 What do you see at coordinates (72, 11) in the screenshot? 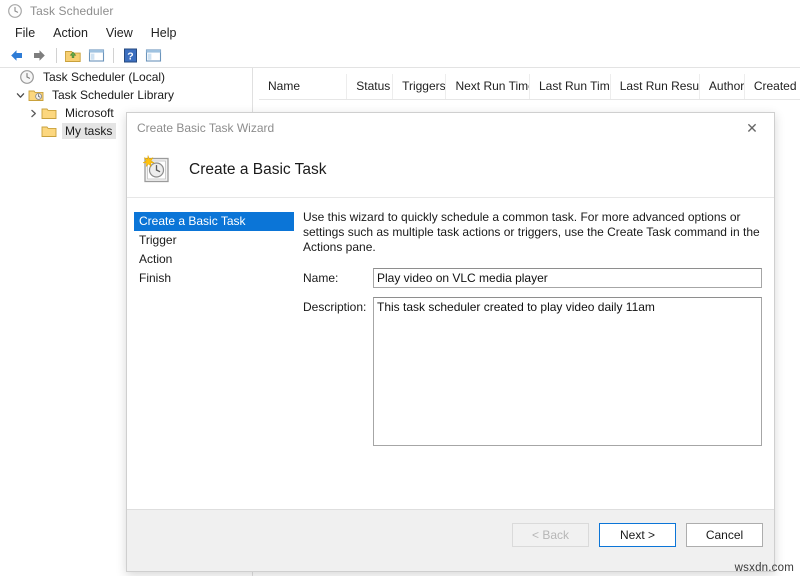
I see `window-title: Task Scheduler` at bounding box center [72, 11].